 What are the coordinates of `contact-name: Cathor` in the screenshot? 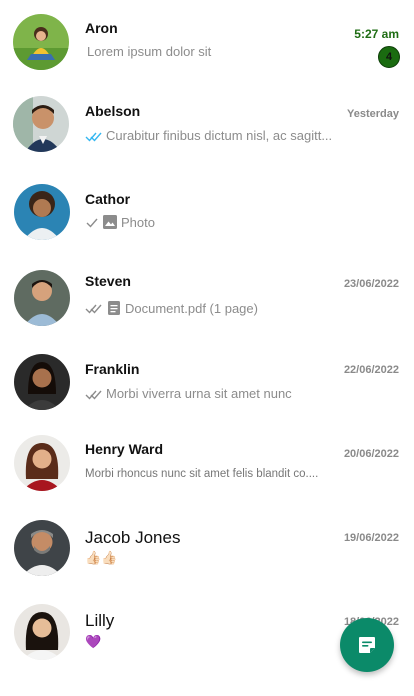 It's located at (108, 199).